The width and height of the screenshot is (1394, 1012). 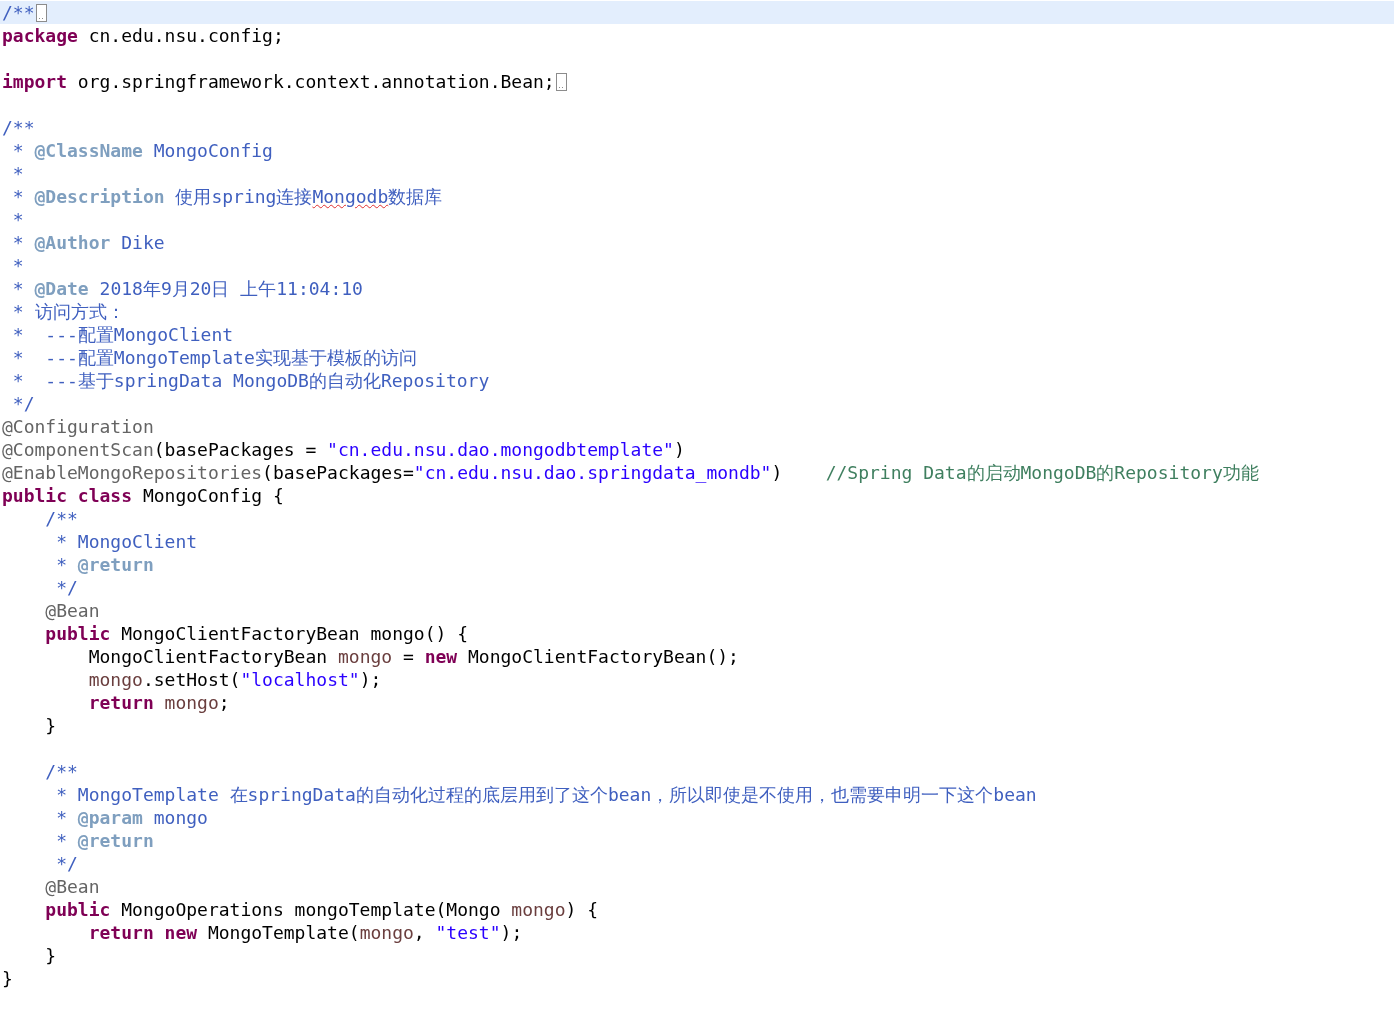 What do you see at coordinates (413, 656) in the screenshot?
I see `code-line: MongoClientFactoryBean mongo = new MongoClientFactoryBean();` at bounding box center [413, 656].